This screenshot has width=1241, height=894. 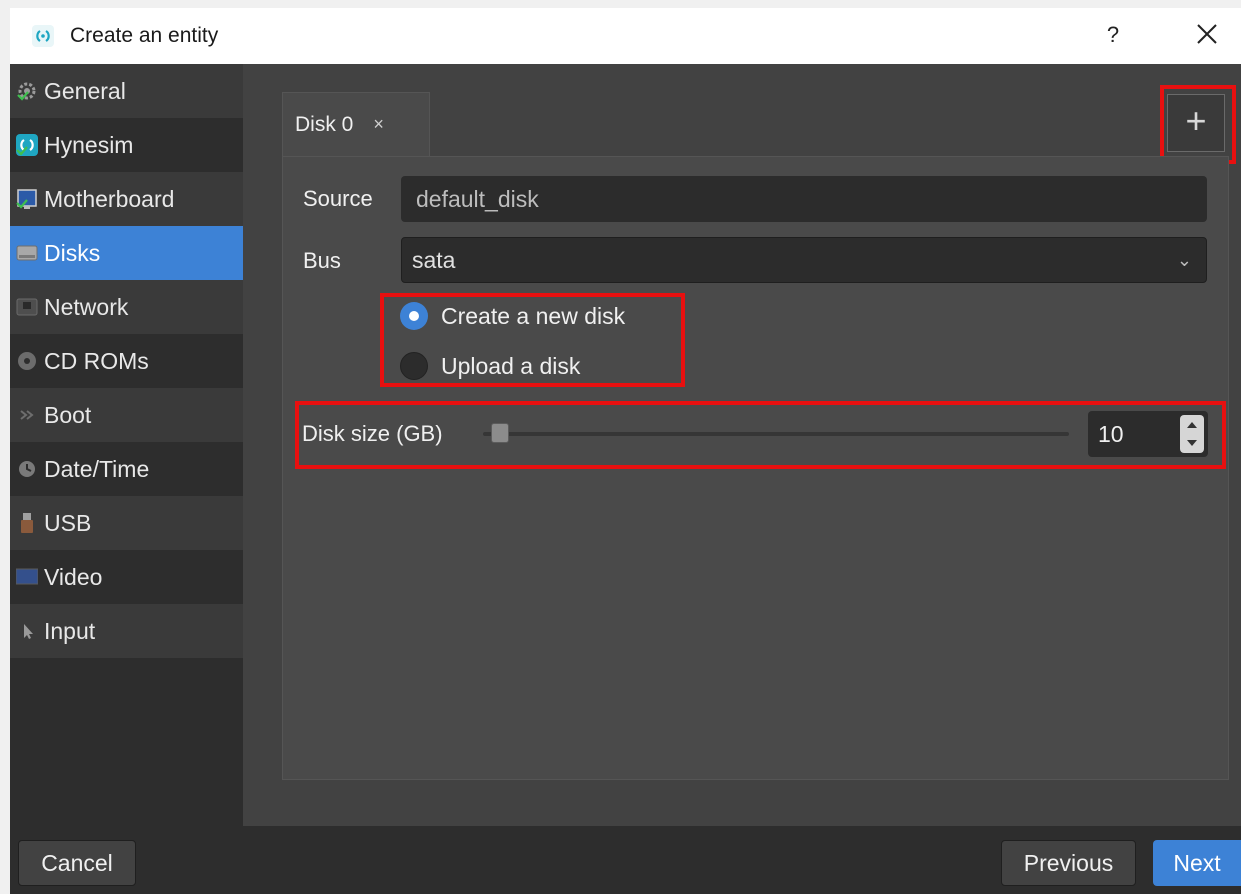 What do you see at coordinates (126, 631) in the screenshot?
I see `sidebar-item-input: Input` at bounding box center [126, 631].